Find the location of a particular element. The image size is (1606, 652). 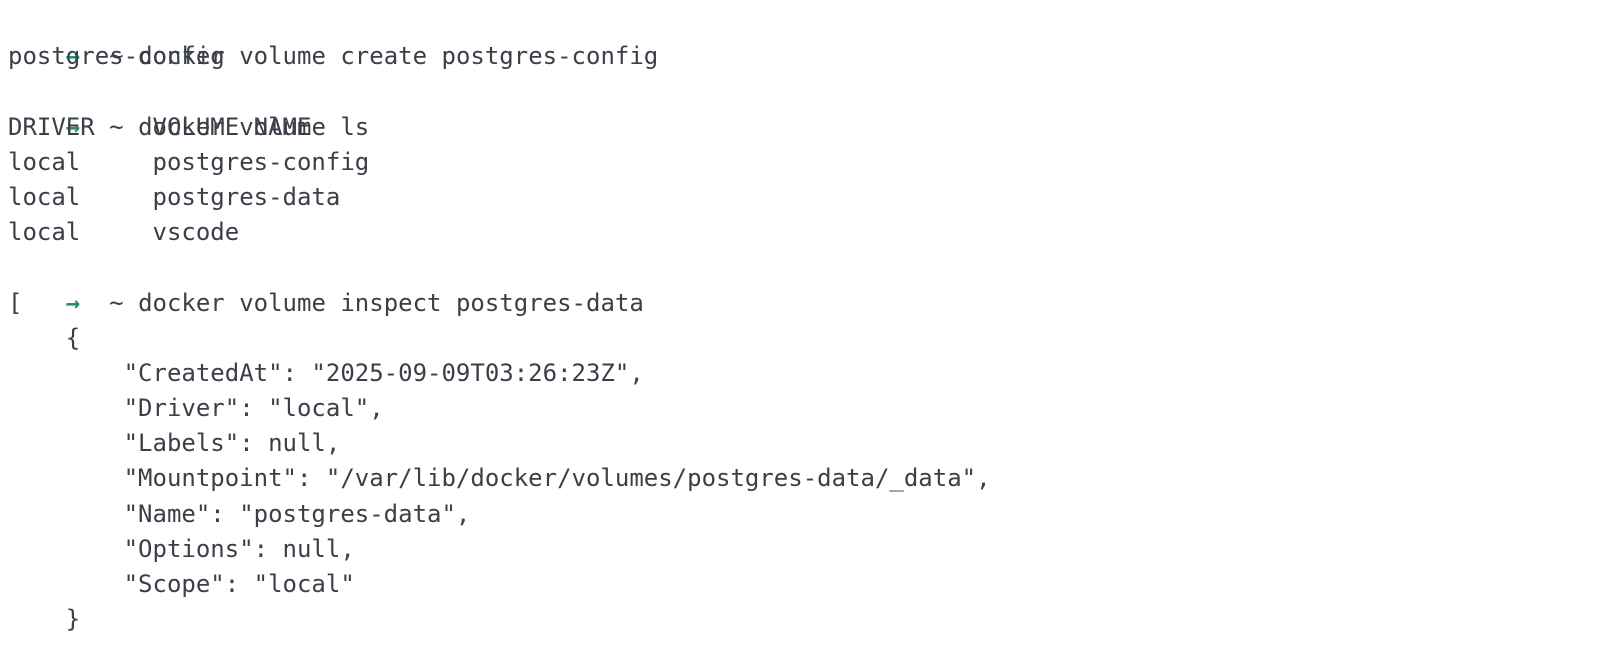

json-line: "Name": "postgres-data", is located at coordinates (239, 513).